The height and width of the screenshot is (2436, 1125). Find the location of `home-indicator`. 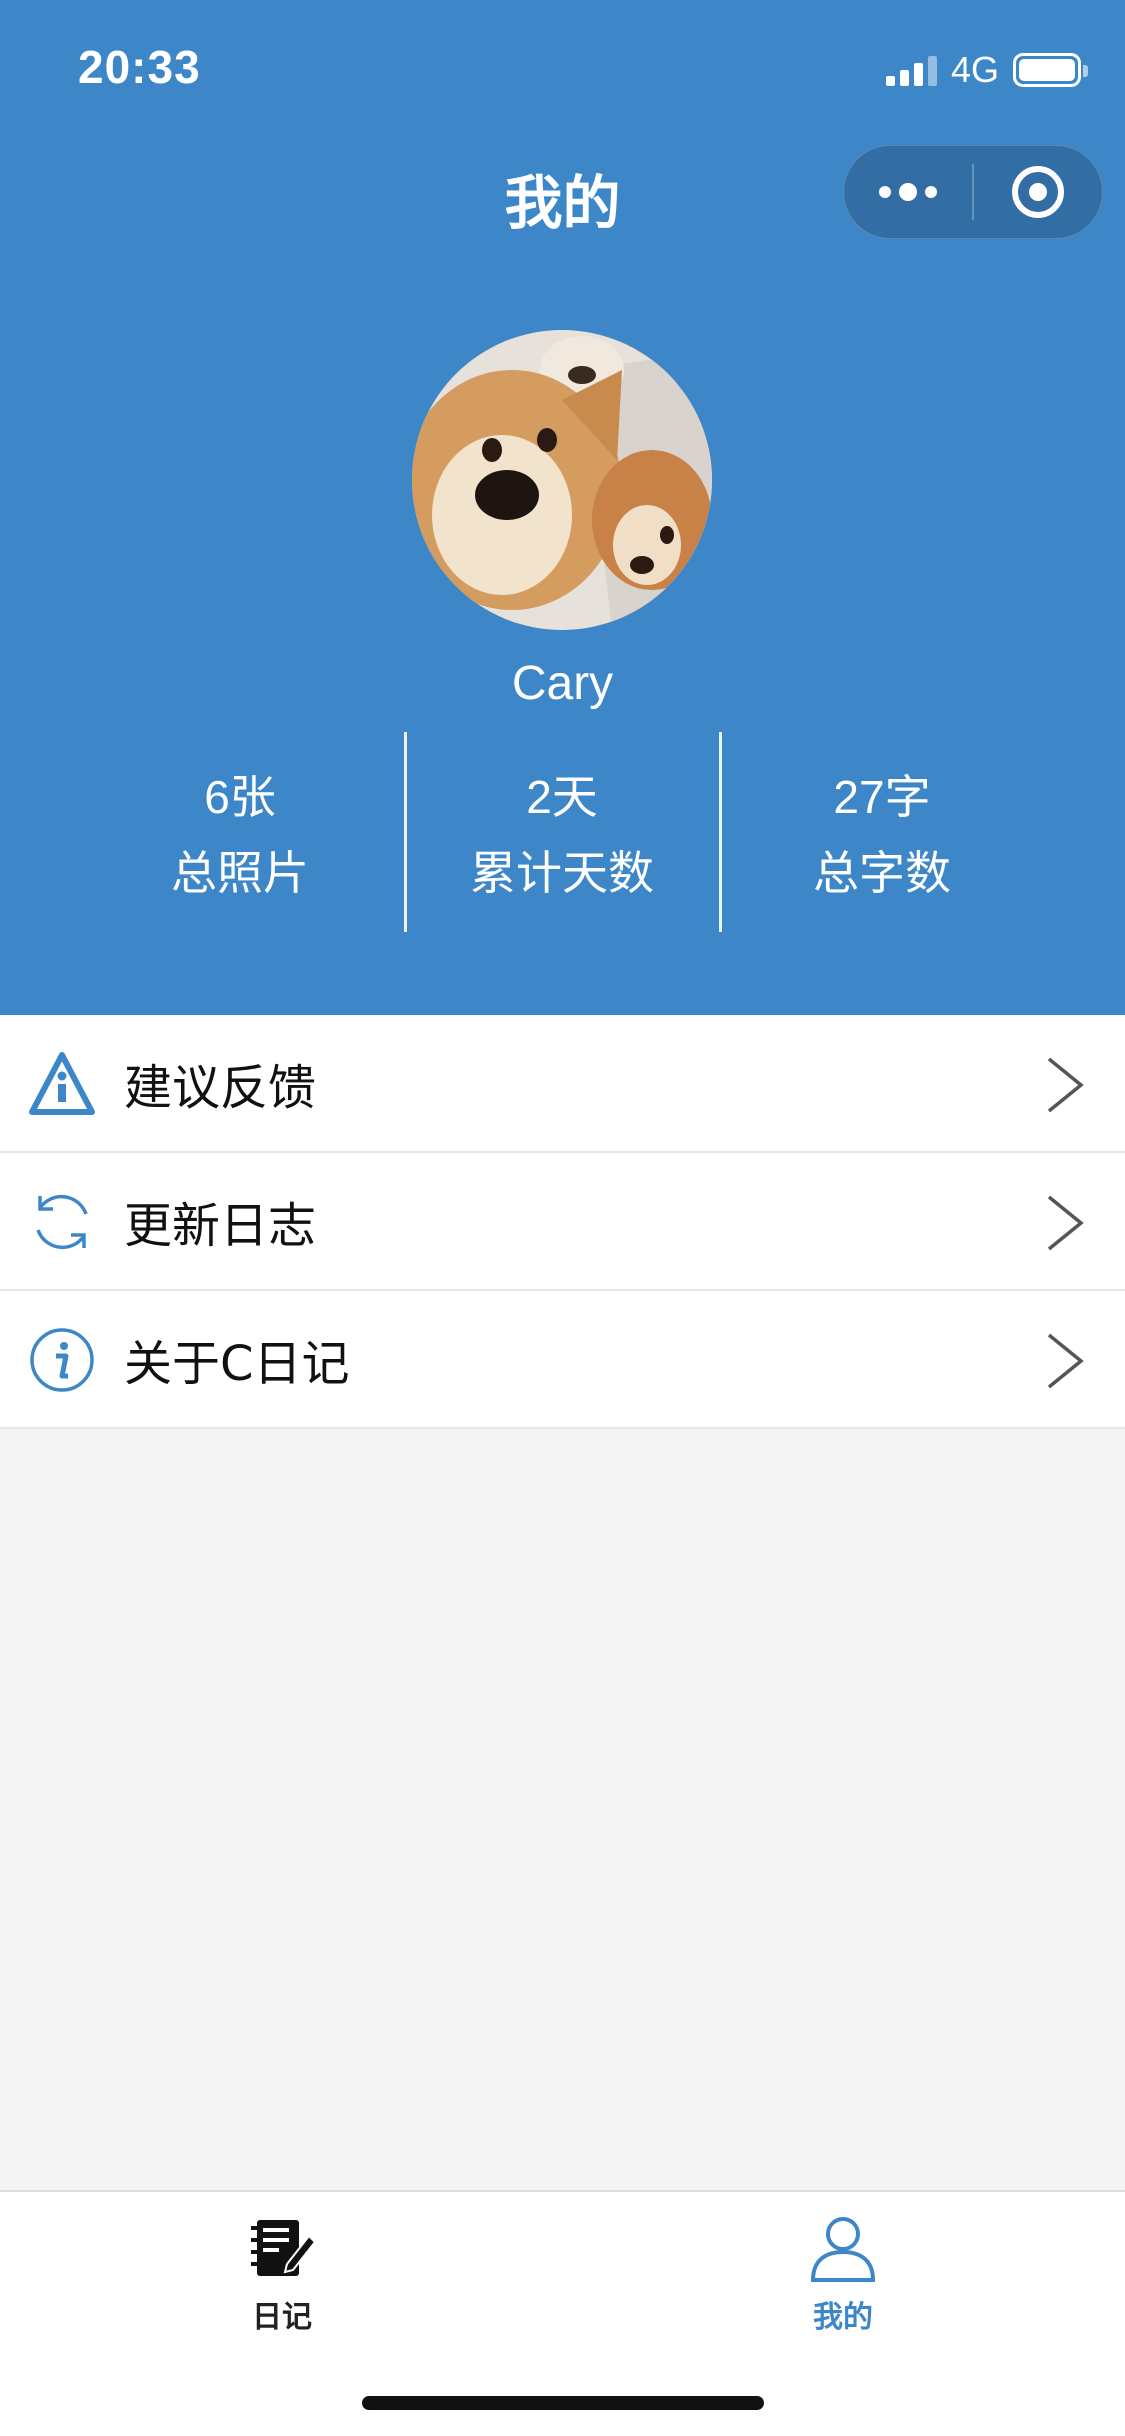

home-indicator is located at coordinates (563, 2403).